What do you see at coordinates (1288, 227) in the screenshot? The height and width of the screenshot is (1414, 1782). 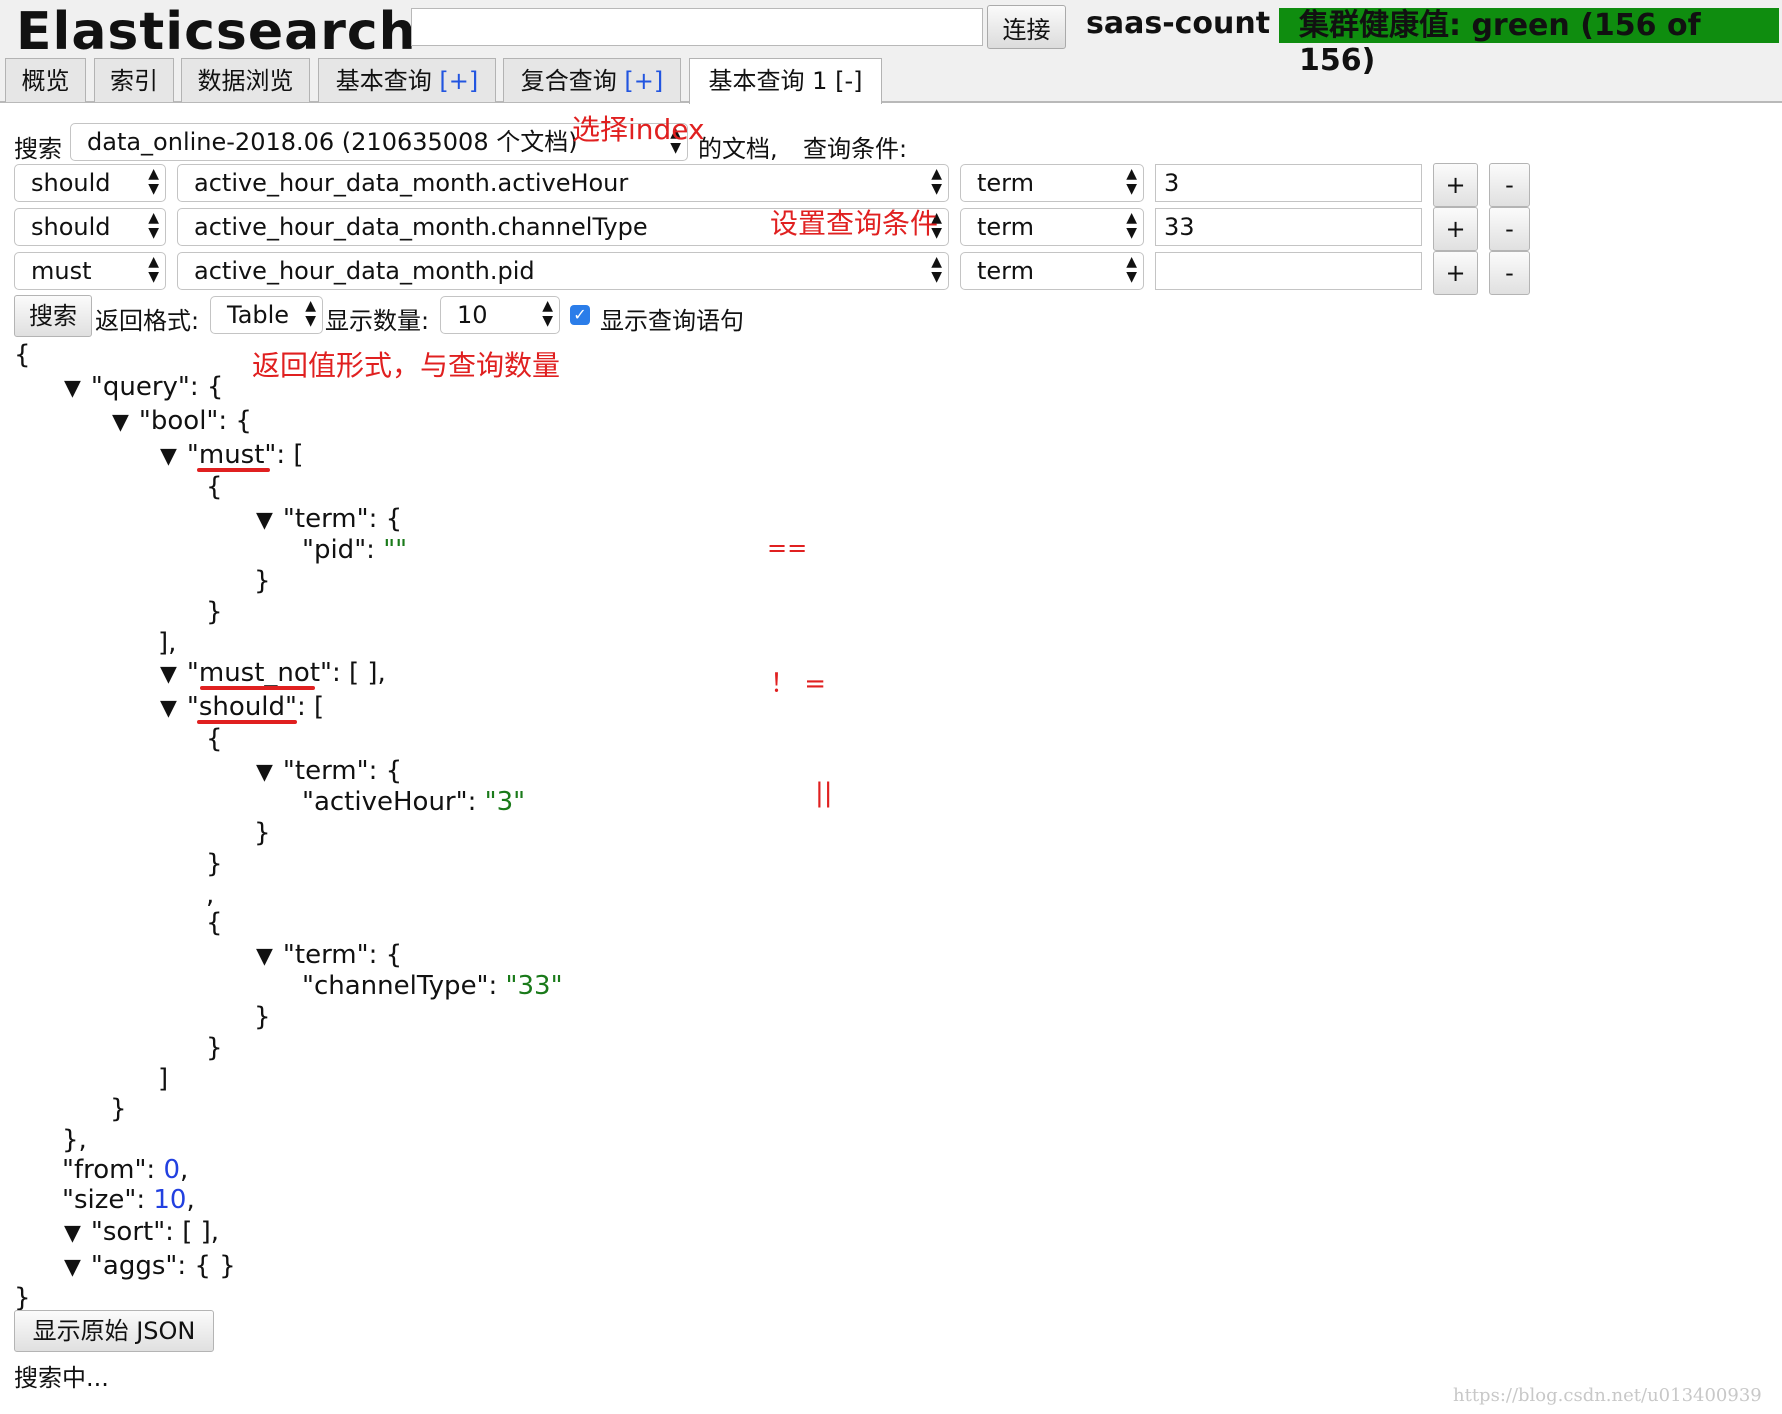 I see `query-value-input: 33` at bounding box center [1288, 227].